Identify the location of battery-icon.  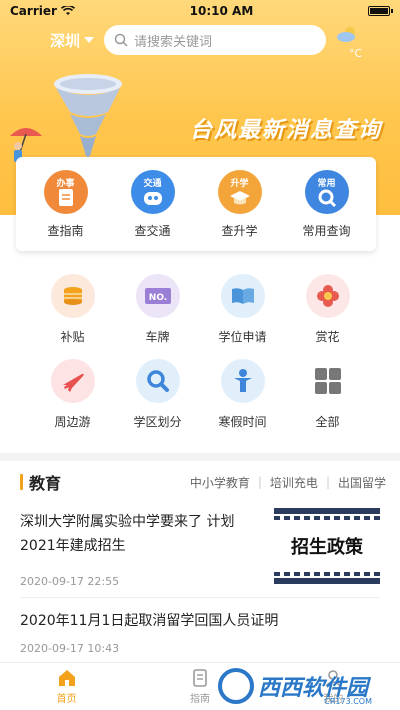
(380, 11).